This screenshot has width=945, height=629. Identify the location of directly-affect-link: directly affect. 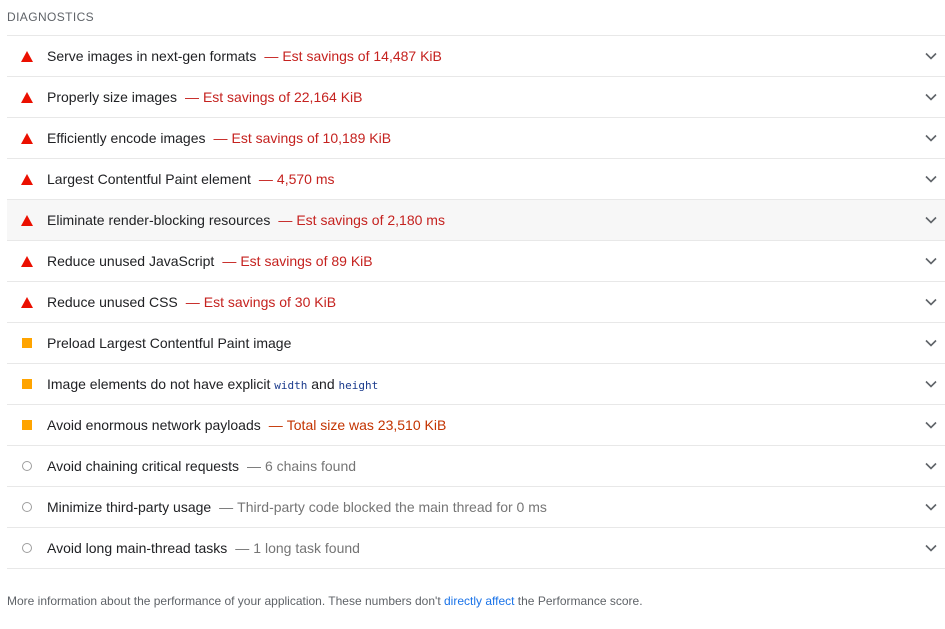
(479, 601).